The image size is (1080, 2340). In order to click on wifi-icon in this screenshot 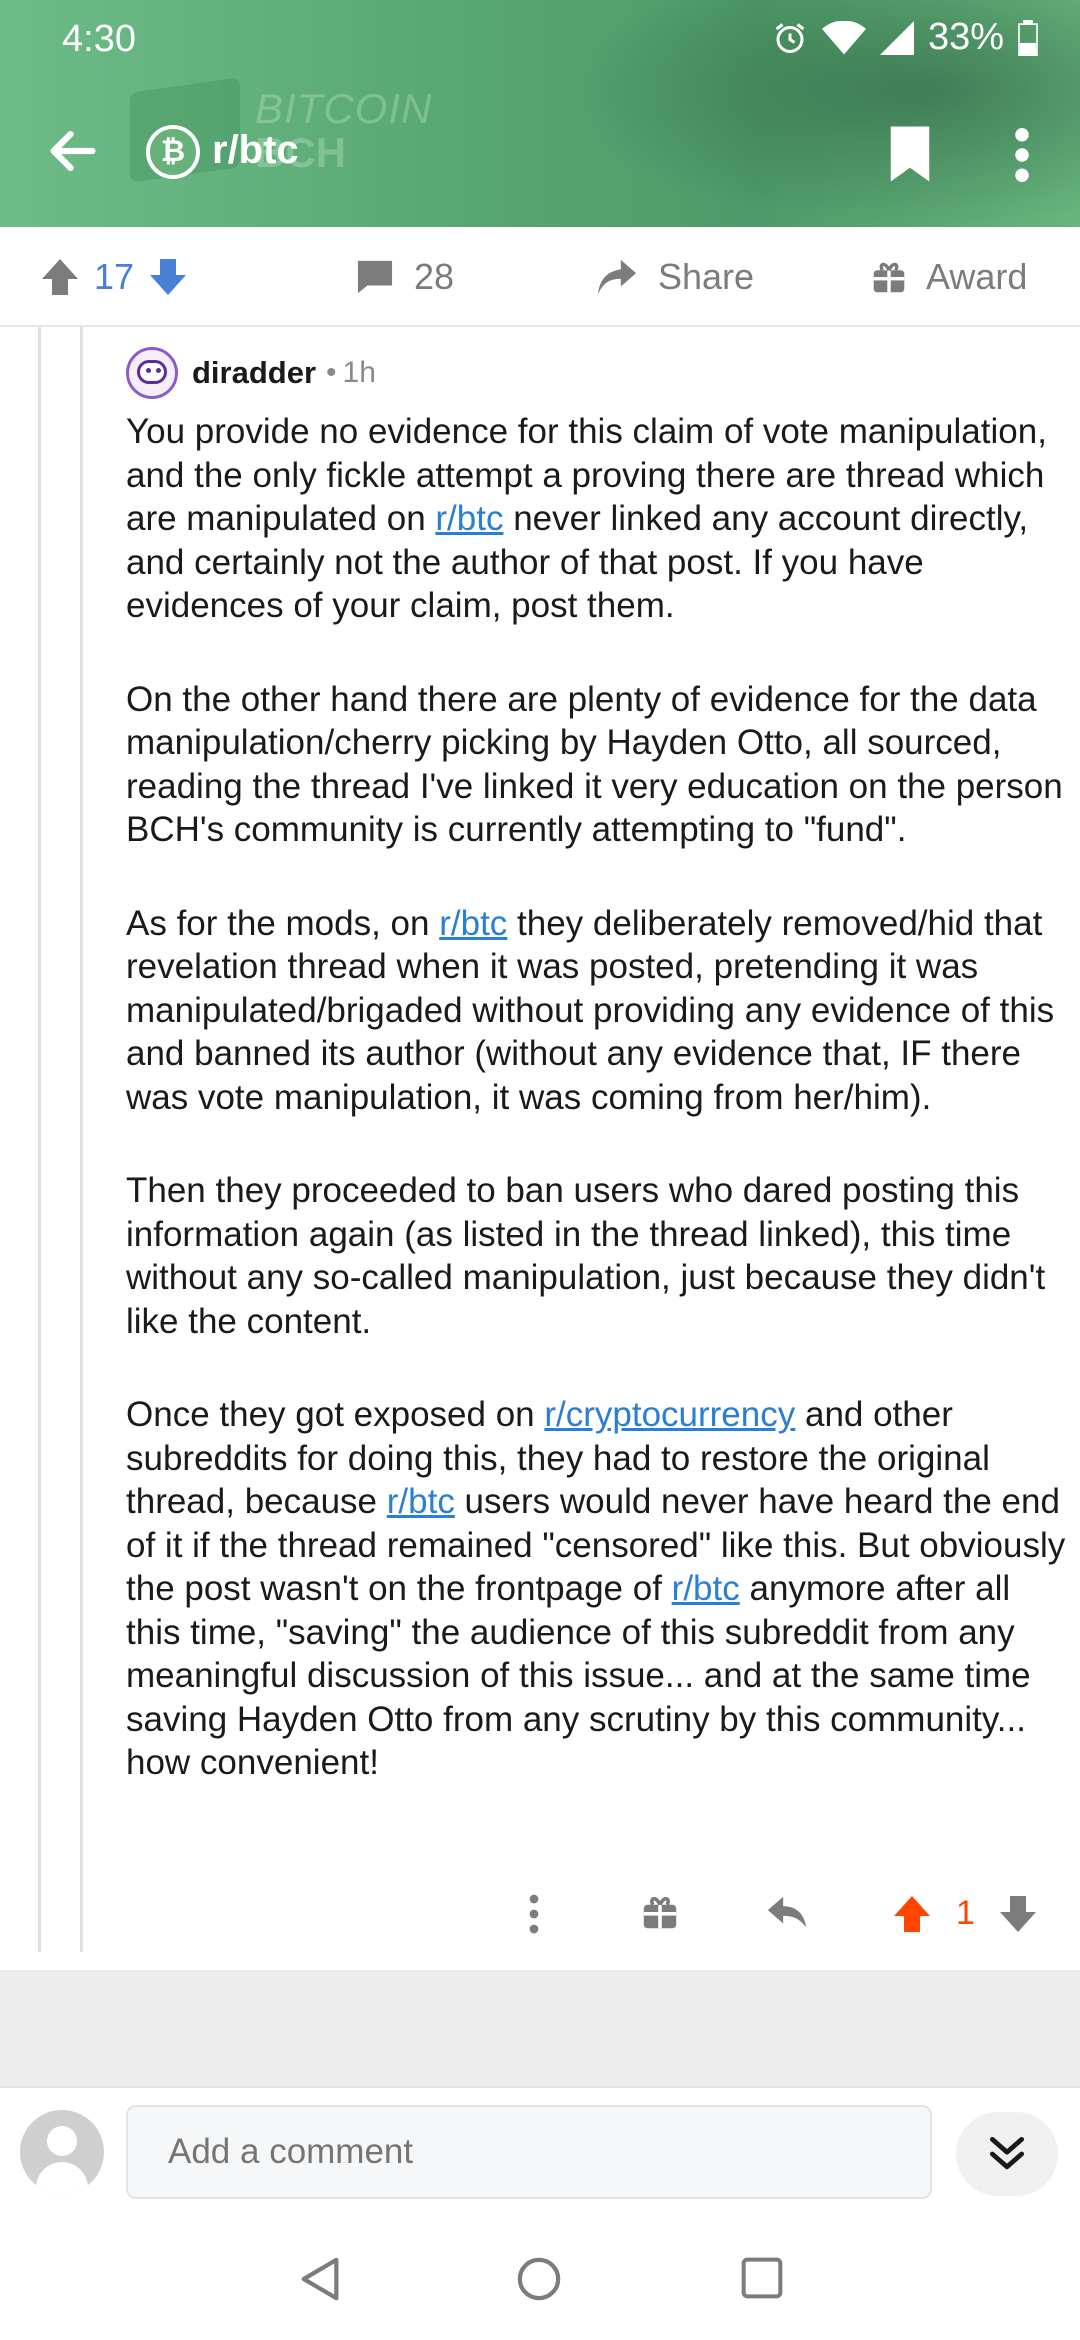, I will do `click(843, 37)`.